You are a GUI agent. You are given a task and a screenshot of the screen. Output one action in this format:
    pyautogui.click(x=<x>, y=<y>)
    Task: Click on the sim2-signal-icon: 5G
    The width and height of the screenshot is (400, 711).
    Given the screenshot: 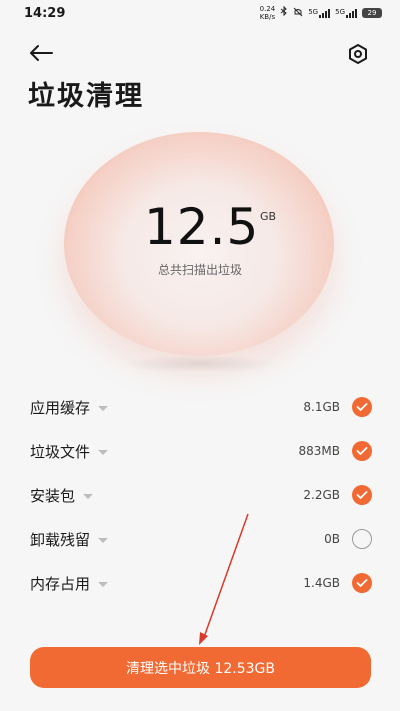 What is the action you would take?
    pyautogui.click(x=346, y=13)
    